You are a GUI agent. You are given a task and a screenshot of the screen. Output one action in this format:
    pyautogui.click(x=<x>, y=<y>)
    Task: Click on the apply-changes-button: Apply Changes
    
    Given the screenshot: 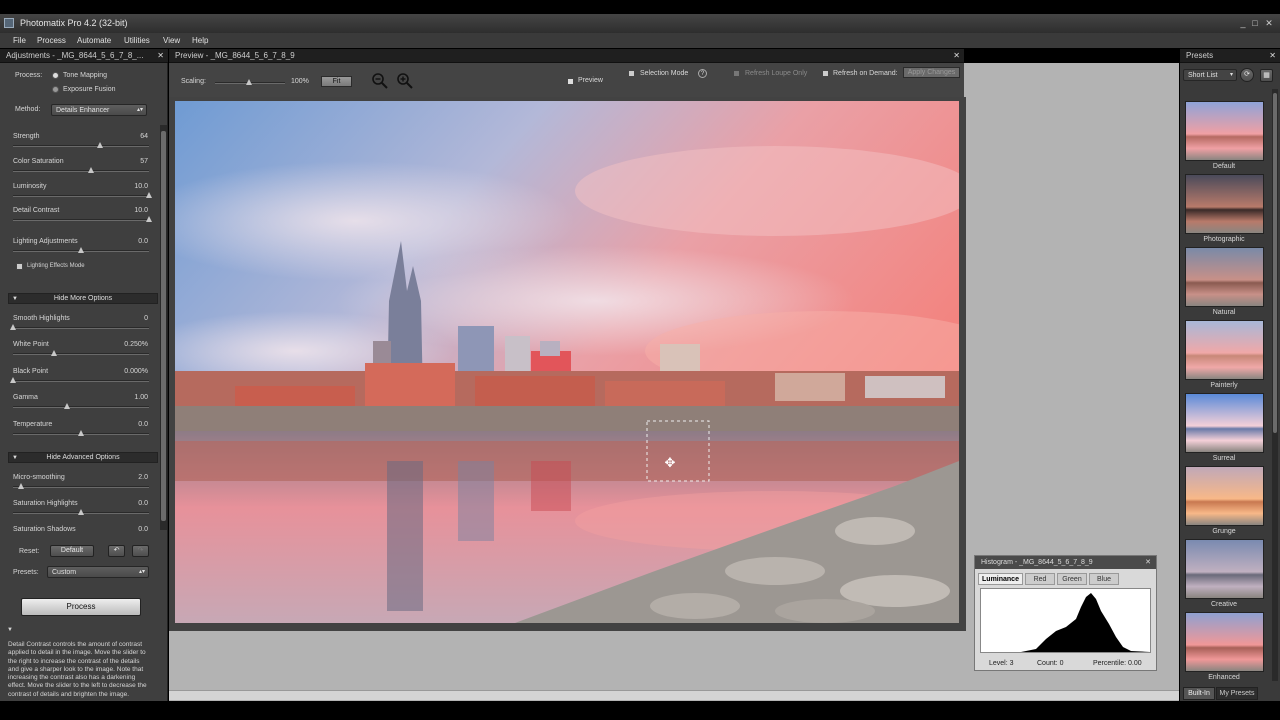 What is the action you would take?
    pyautogui.click(x=931, y=72)
    